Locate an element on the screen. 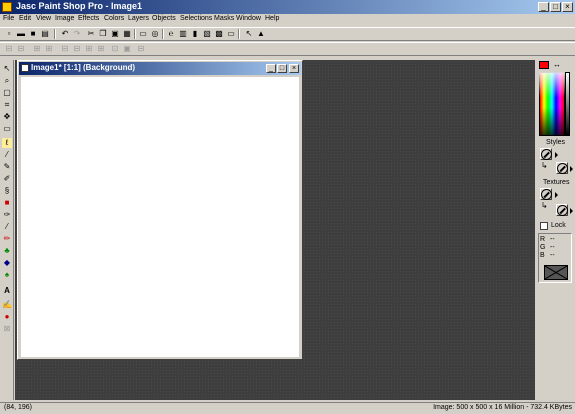 This screenshot has height=414, width=575. image-close-button: × is located at coordinates (294, 68).